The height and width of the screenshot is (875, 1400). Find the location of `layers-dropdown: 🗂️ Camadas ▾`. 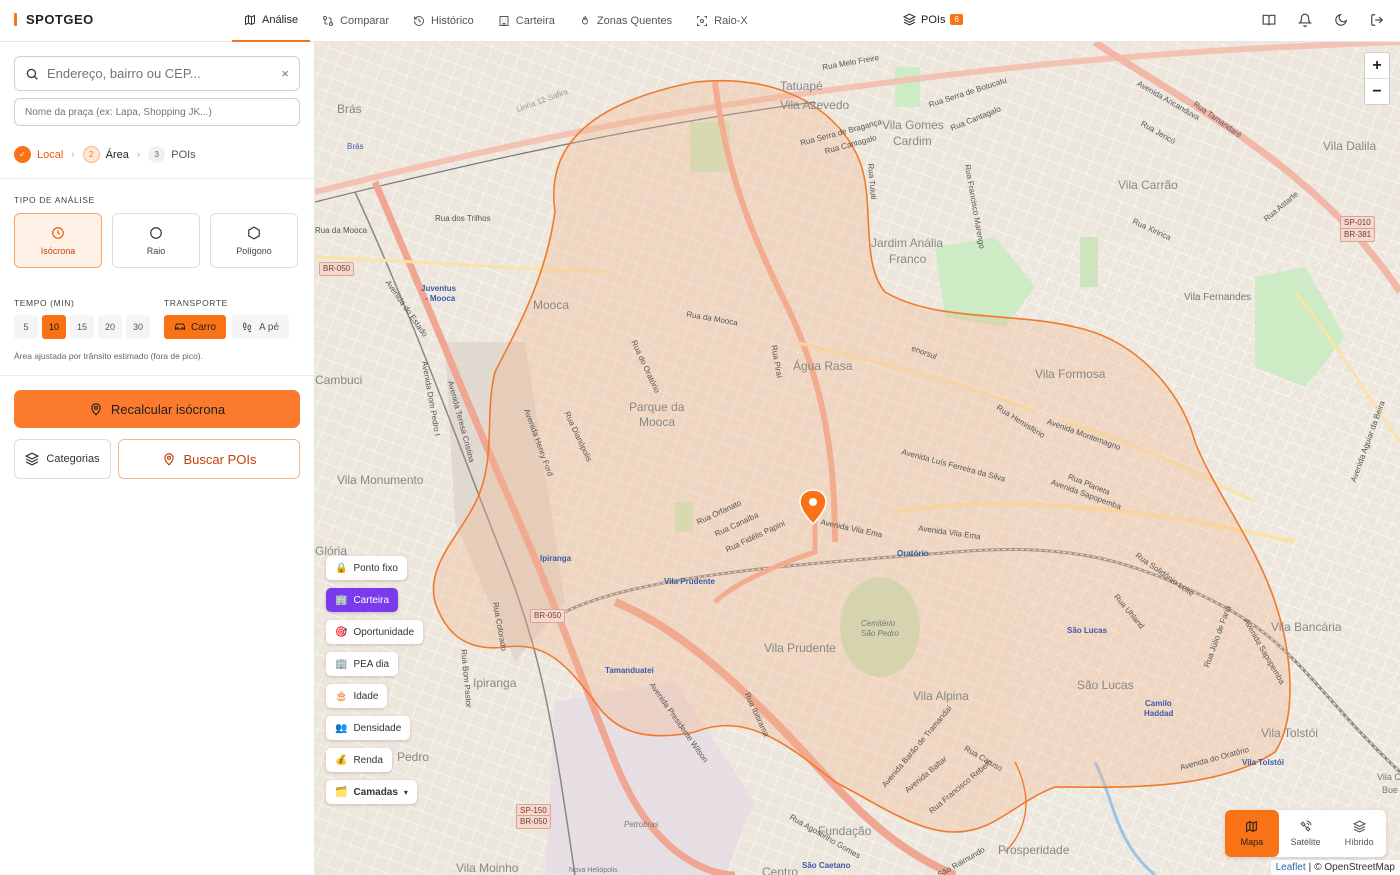

layers-dropdown: 🗂️ Camadas ▾ is located at coordinates (371, 792).